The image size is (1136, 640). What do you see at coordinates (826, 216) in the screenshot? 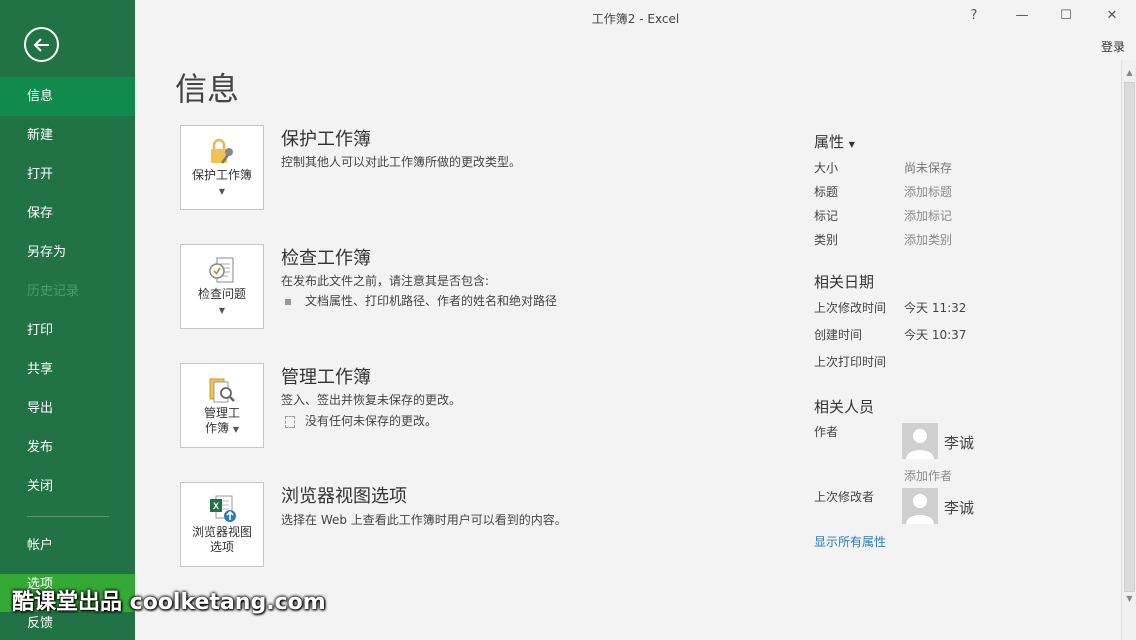
I see `prop-tags-label: 标记` at bounding box center [826, 216].